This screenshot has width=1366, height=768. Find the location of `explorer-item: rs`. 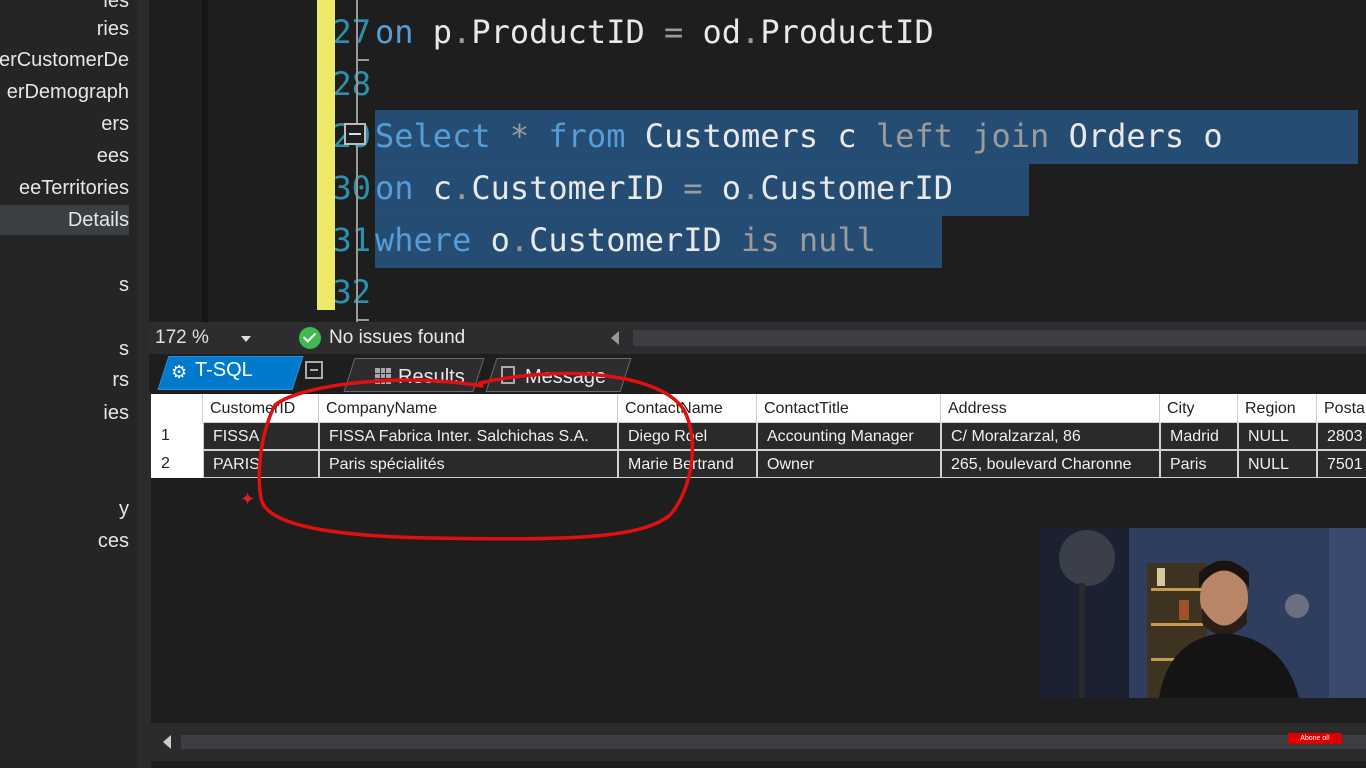

explorer-item: rs is located at coordinates (120, 380).